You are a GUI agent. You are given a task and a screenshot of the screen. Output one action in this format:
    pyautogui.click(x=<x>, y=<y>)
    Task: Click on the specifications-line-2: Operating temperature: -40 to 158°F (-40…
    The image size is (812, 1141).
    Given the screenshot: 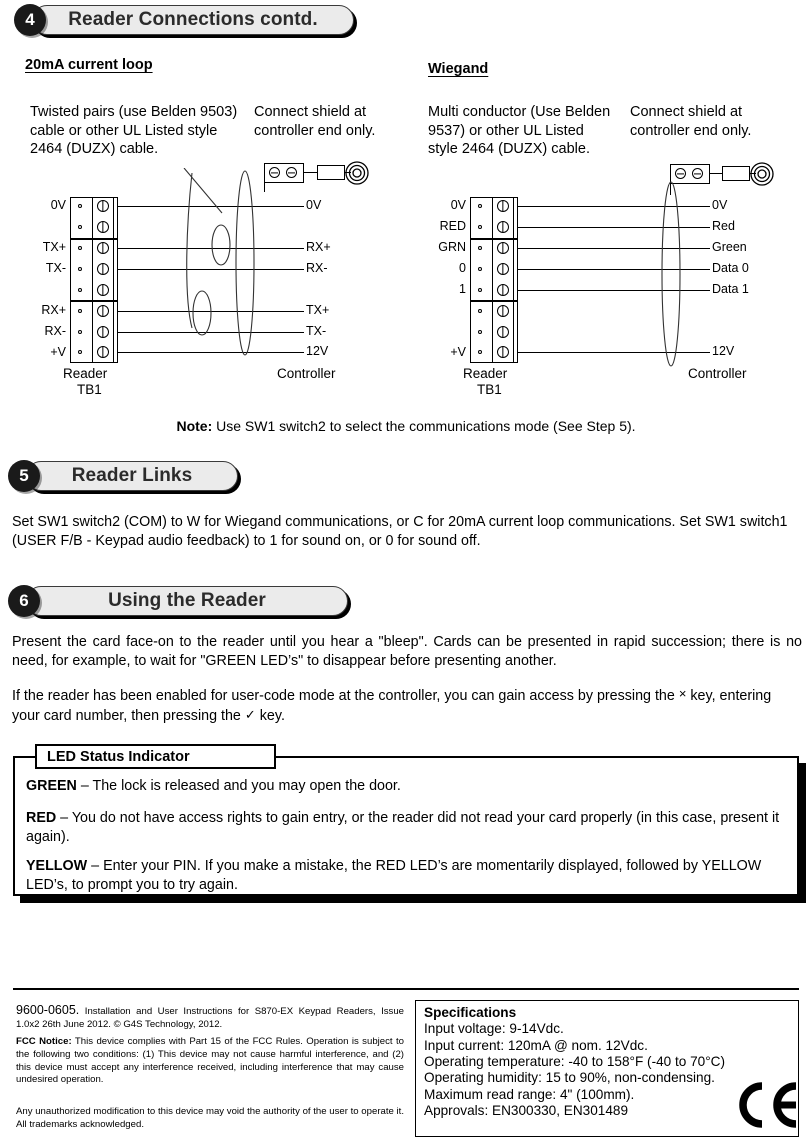 What is the action you would take?
    pyautogui.click(x=575, y=1061)
    